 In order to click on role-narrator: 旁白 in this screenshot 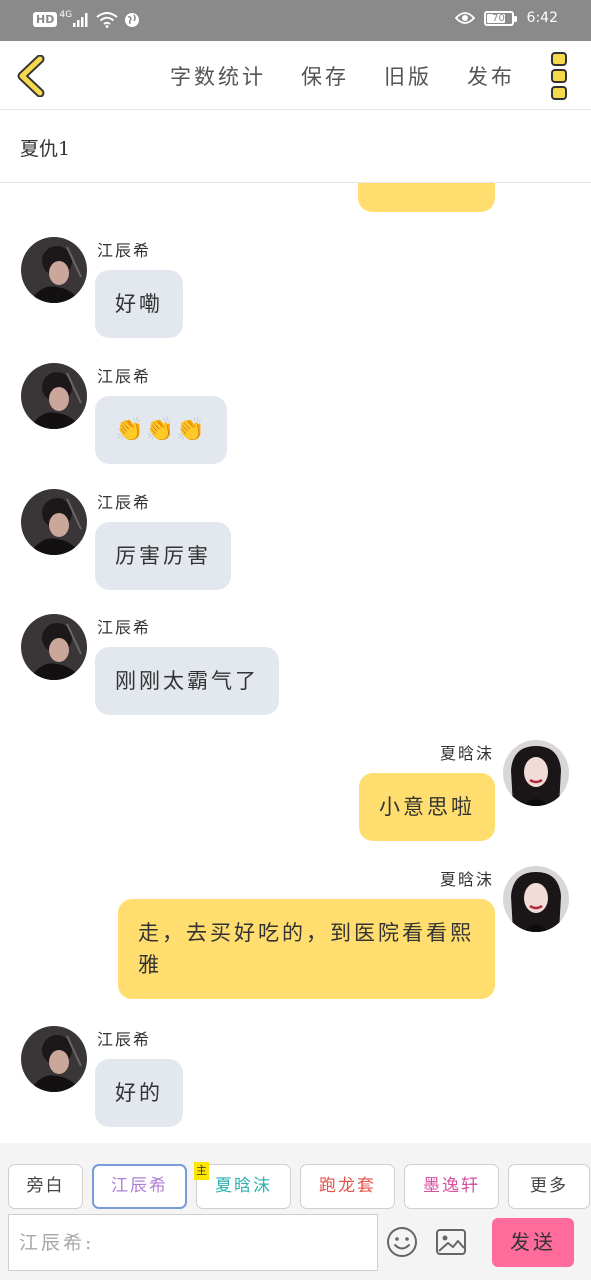, I will do `click(45, 1186)`.